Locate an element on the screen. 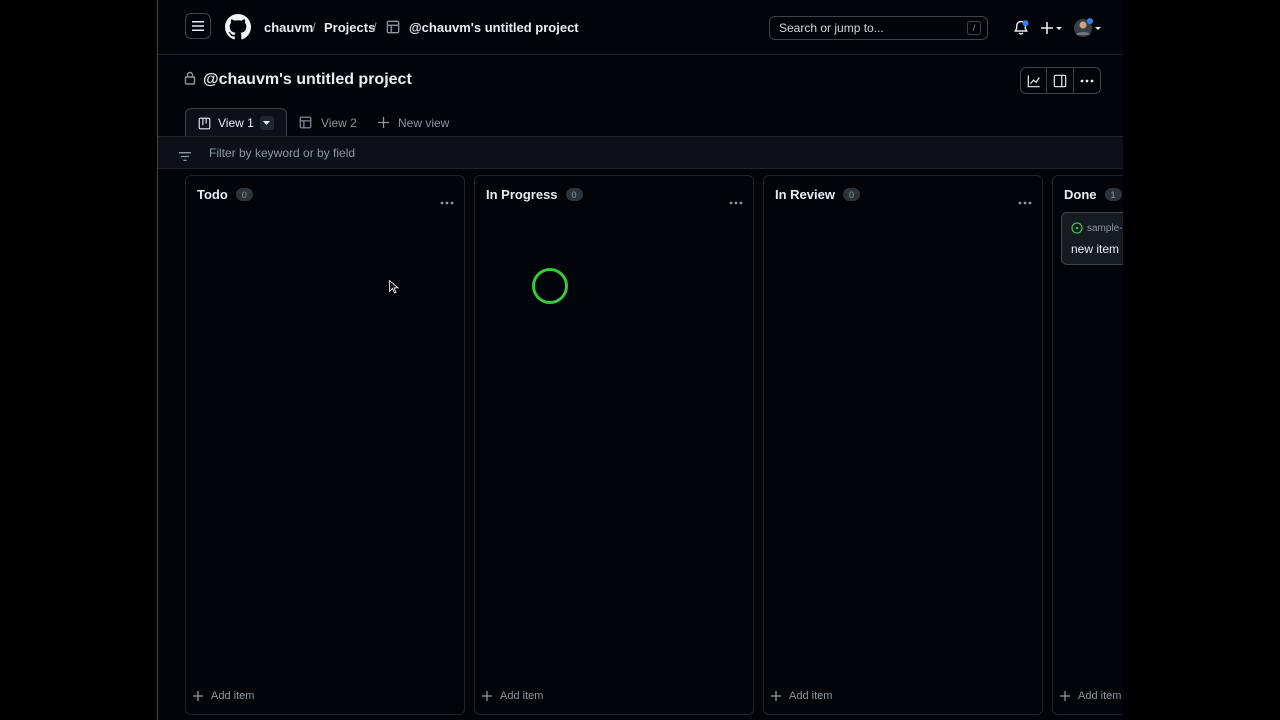 The image size is (1280, 720). sidebar-icon is located at coordinates (1060, 80).